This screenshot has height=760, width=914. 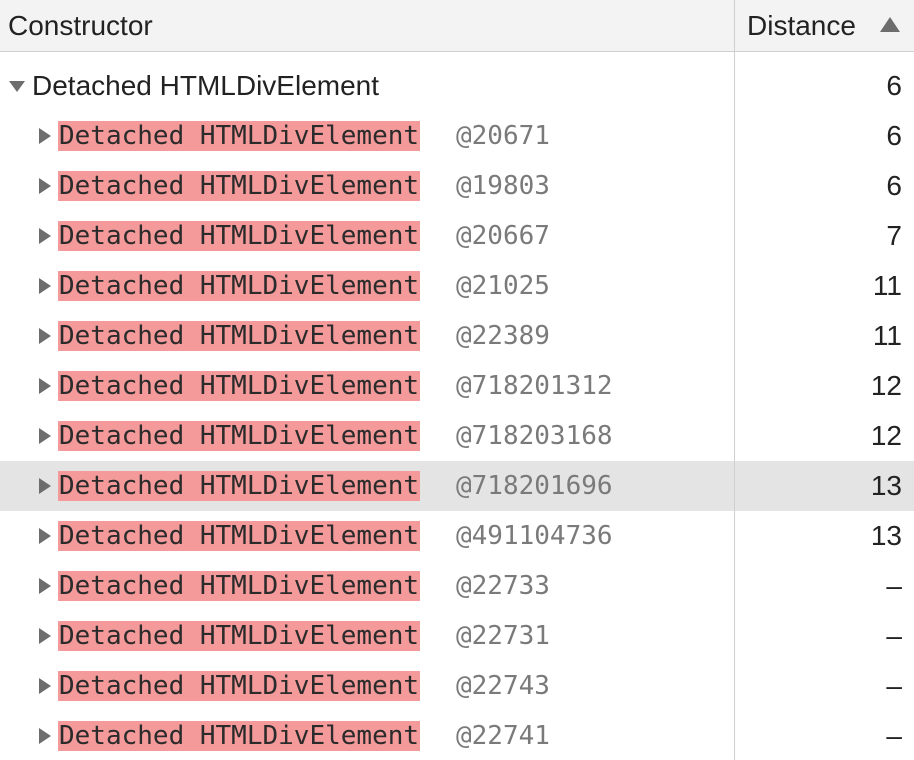 I want to click on tree-row-child: Detached HTMLDivElement @491104736 13, so click(x=457, y=536).